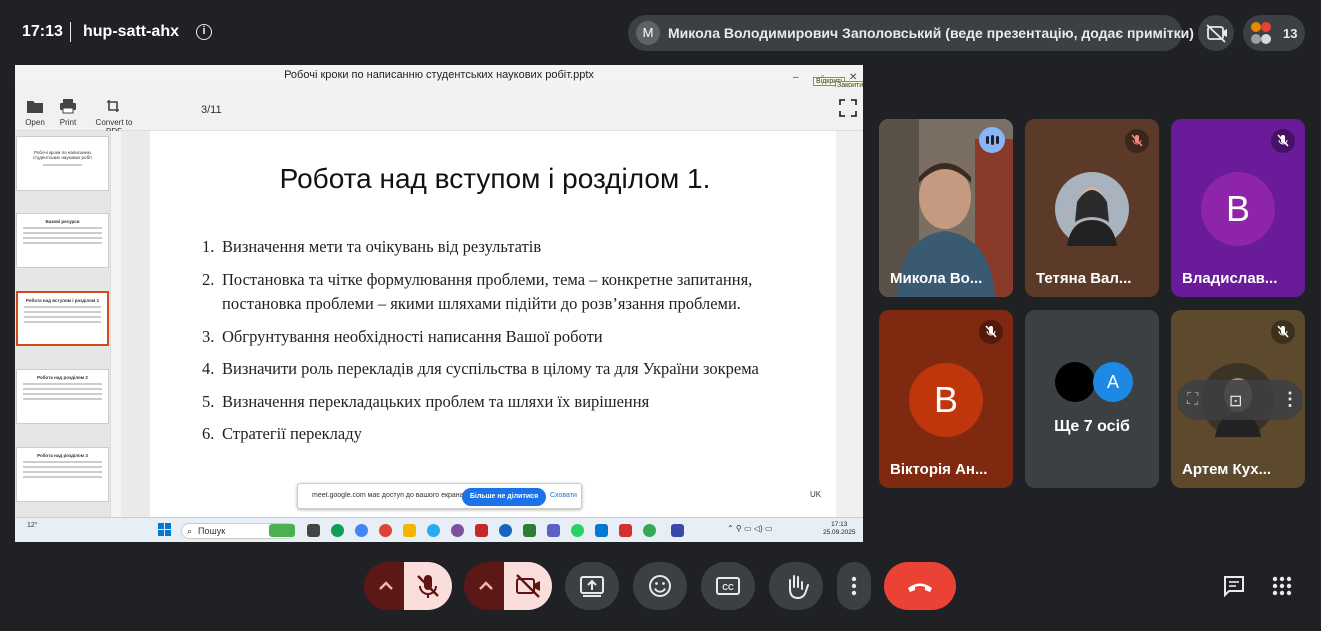 This screenshot has width=1321, height=631. I want to click on leave-call-button, so click(920, 586).